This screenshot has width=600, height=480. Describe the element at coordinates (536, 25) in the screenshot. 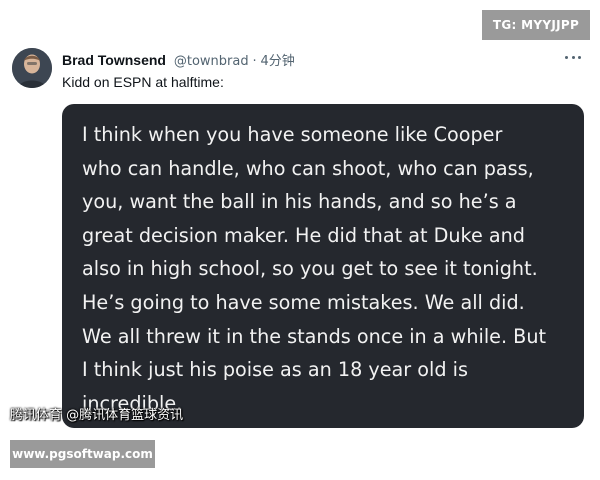

I see `tg-watermark-badge: TG: MYYJJPP` at that location.